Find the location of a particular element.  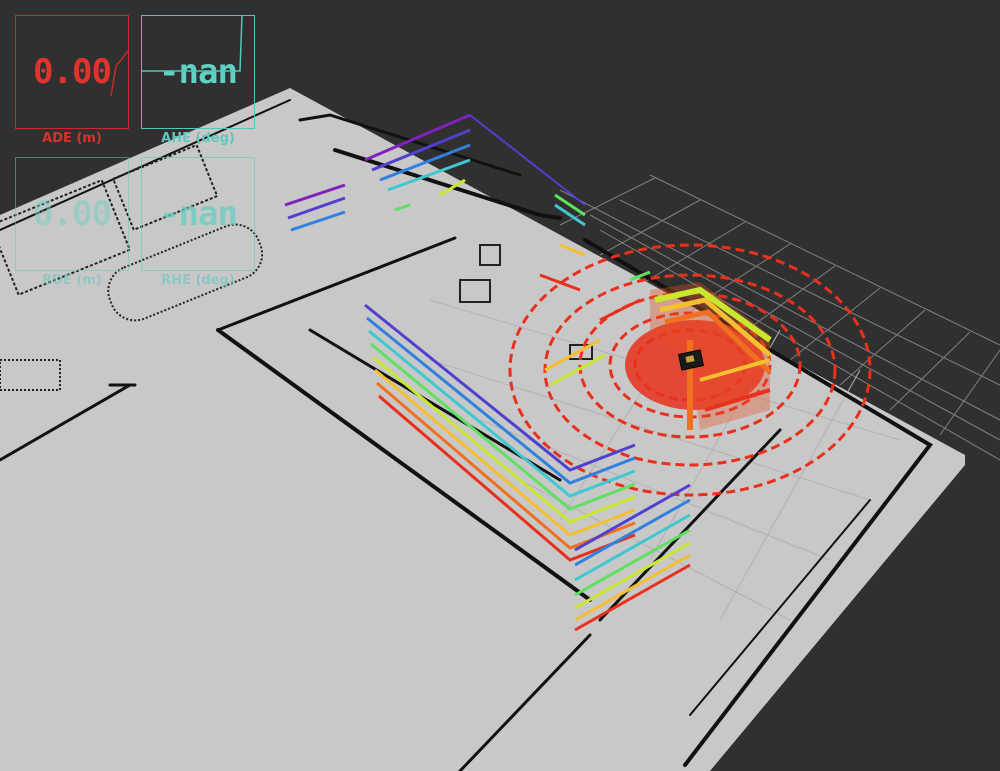

ahe-metric-panel: -nan is located at coordinates (198, 72).